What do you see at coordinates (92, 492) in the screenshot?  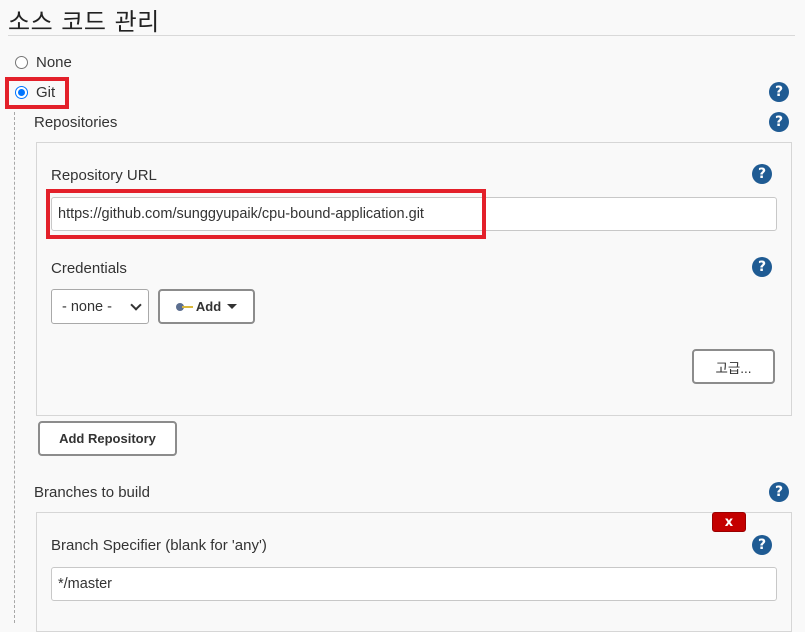 I see `branches-label: Branches to build` at bounding box center [92, 492].